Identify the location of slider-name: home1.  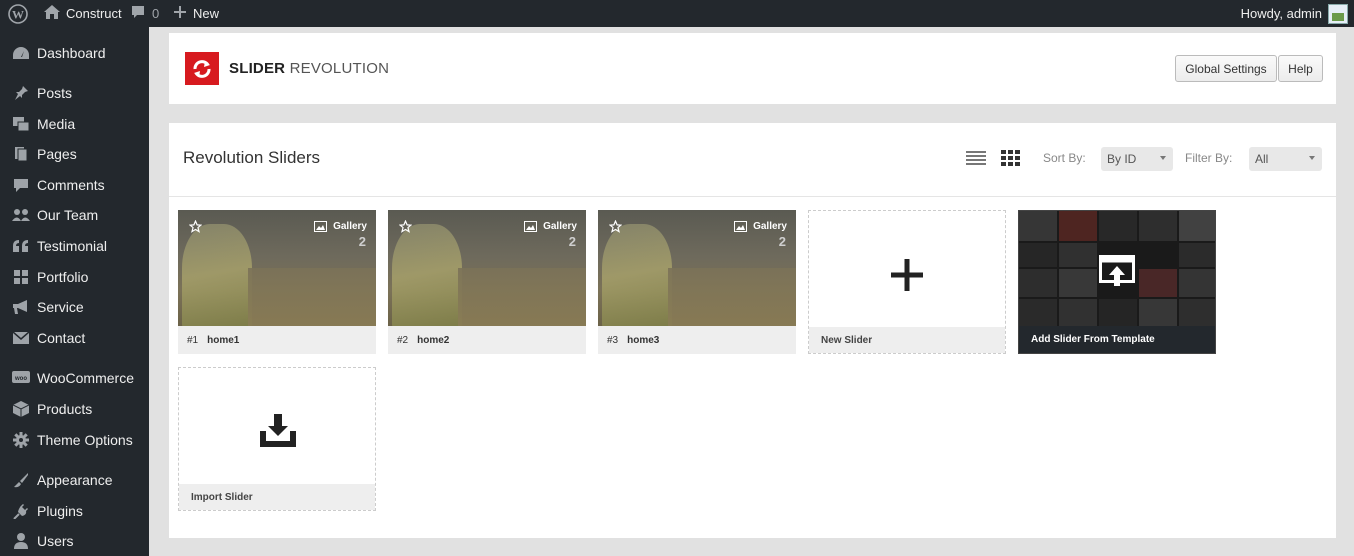
(223, 340).